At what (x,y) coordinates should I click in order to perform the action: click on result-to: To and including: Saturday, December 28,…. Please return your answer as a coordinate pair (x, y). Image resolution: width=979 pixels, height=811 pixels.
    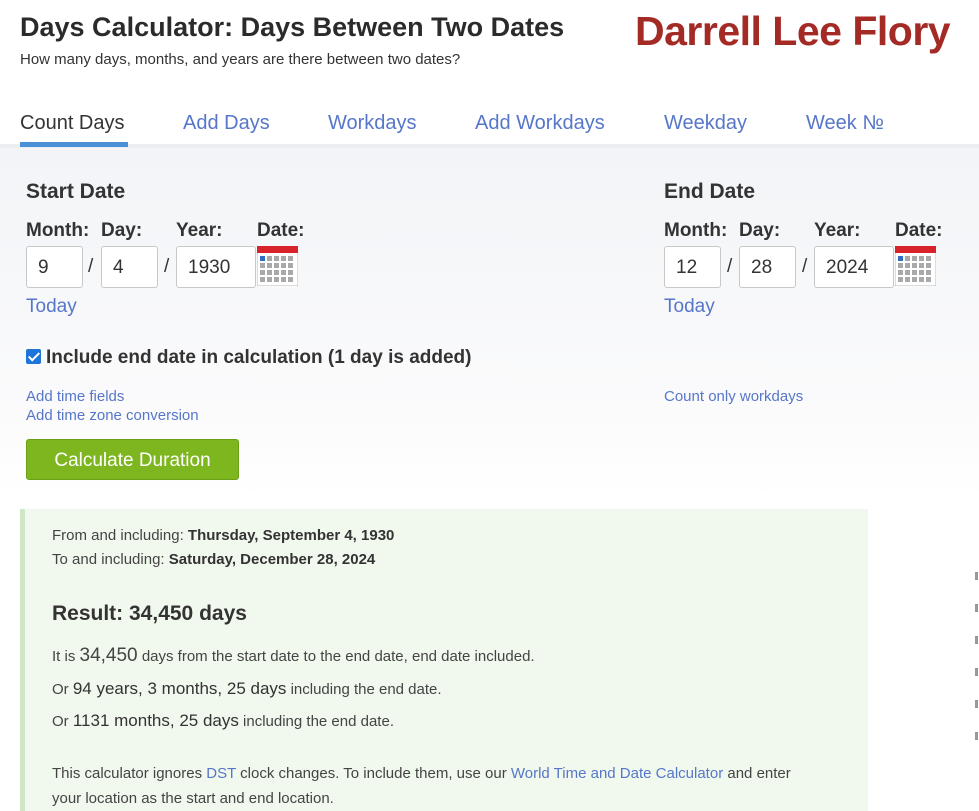
    Looking at the image, I should click on (213, 559).